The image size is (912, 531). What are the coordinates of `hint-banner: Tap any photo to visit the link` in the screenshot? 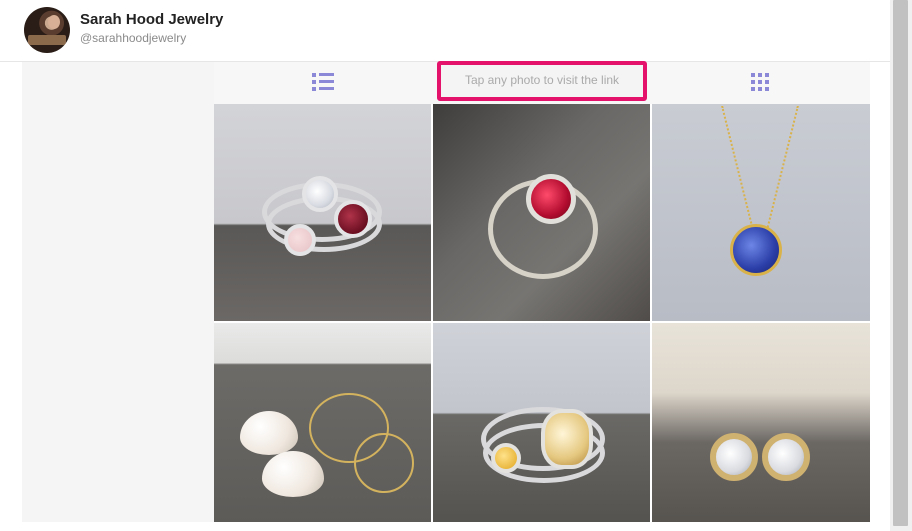 It's located at (542, 81).